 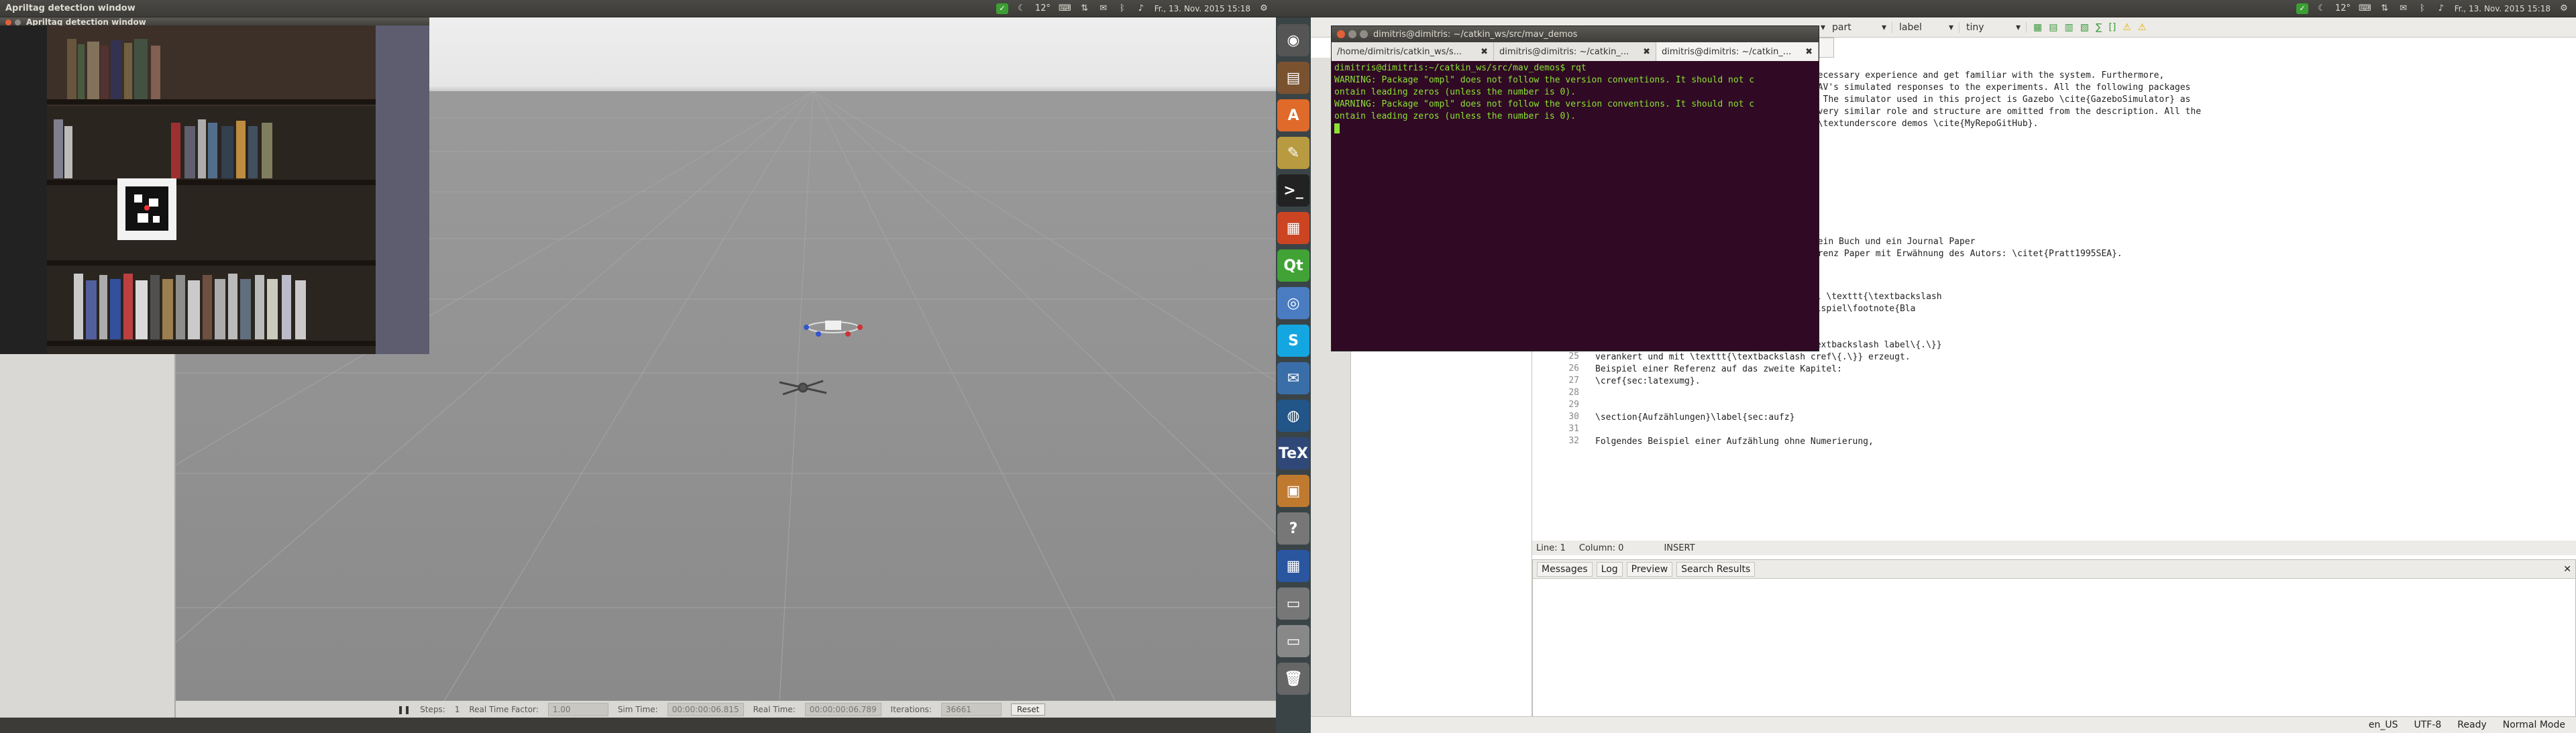 I want to click on maximize-icon, so click(x=1364, y=34).